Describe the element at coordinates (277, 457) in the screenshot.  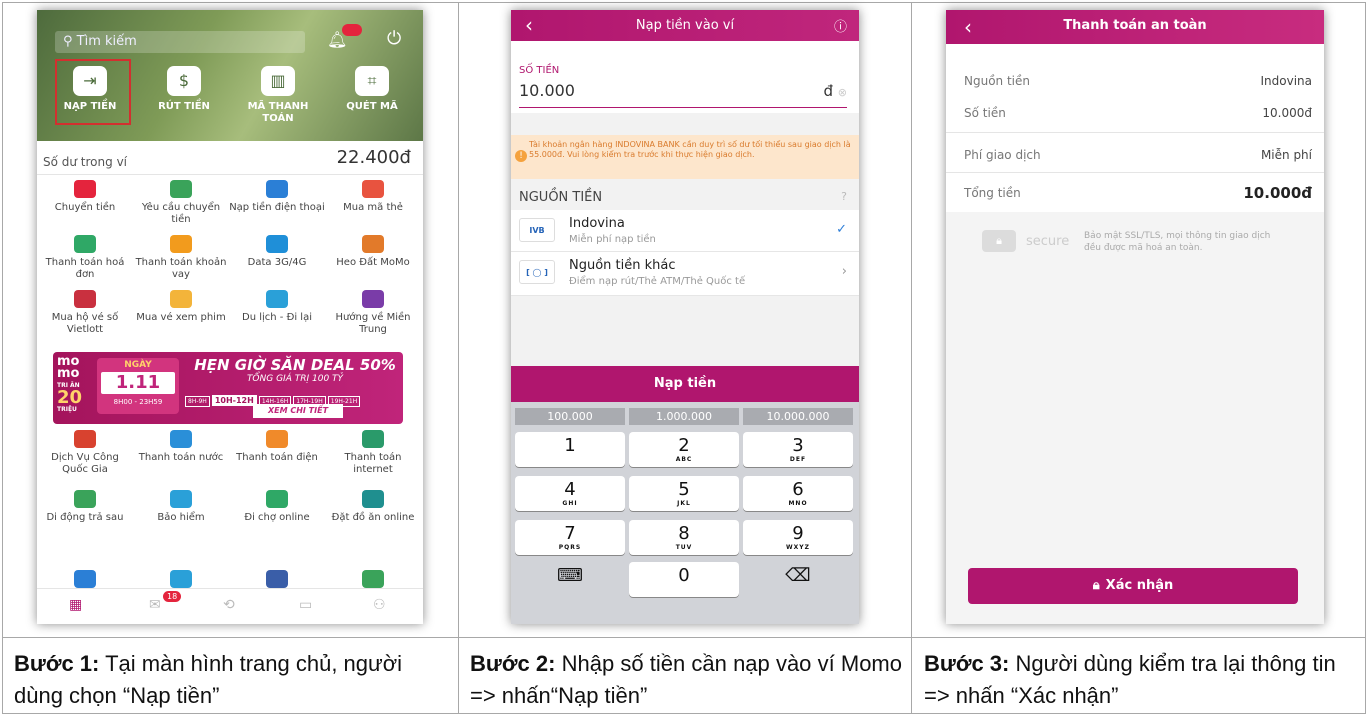
I see `service-label: Thanh toán điện` at that location.